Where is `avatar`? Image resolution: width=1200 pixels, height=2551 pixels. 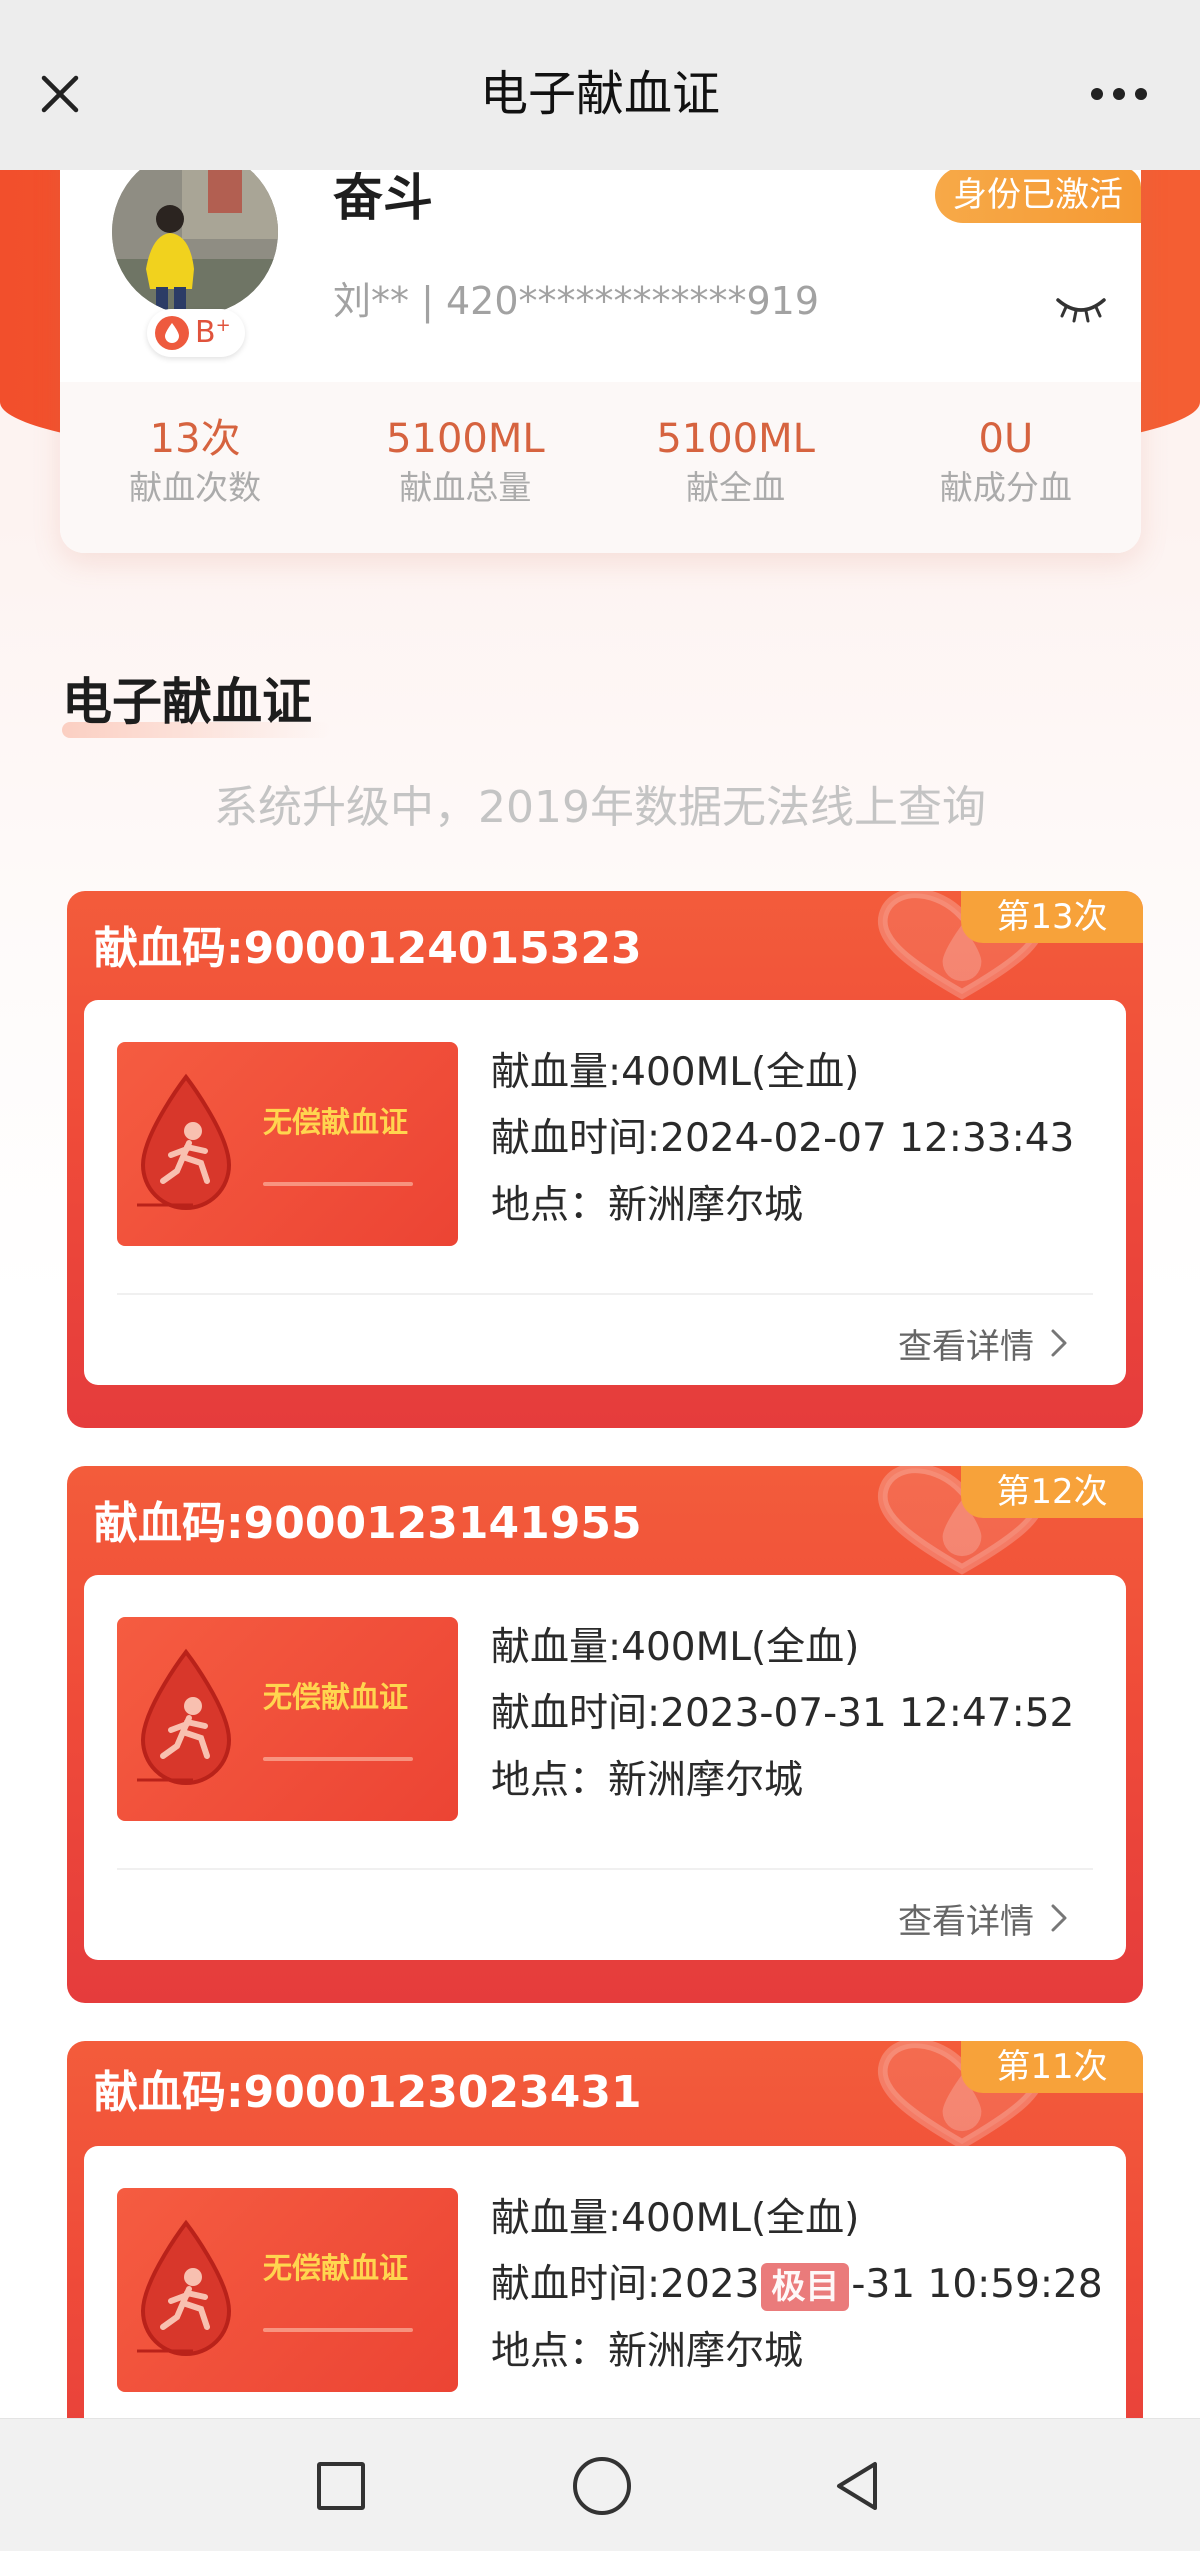 avatar is located at coordinates (195, 232).